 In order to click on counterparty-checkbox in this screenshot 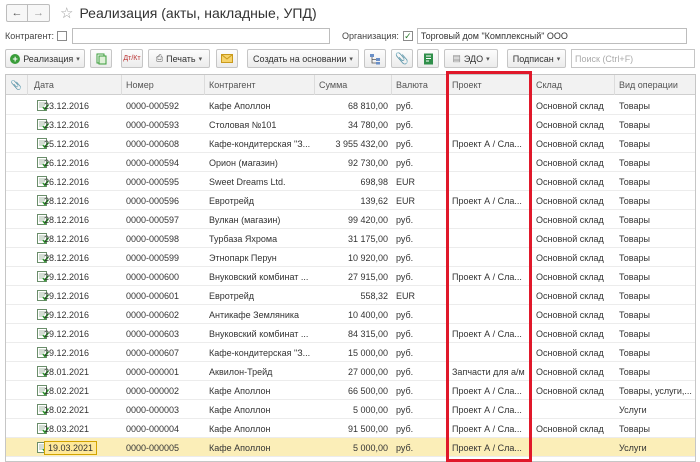, I will do `click(62, 36)`.